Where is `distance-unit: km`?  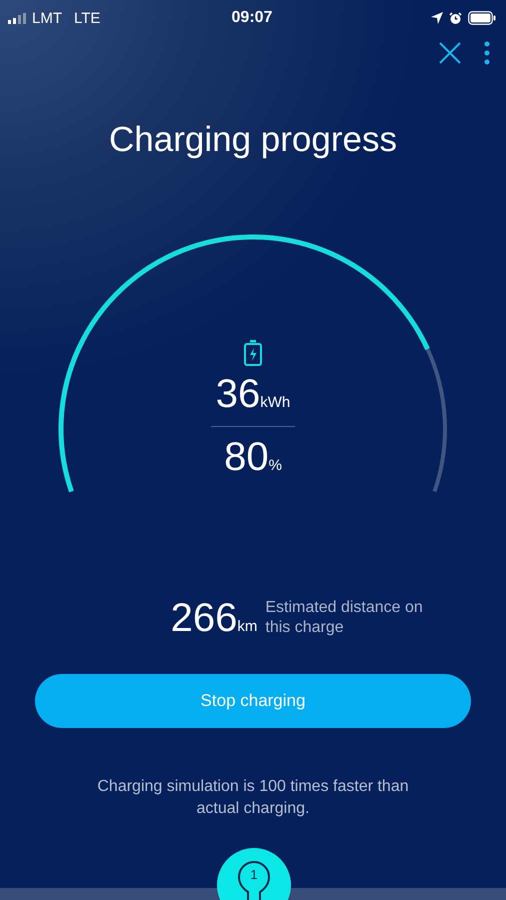 distance-unit: km is located at coordinates (247, 626).